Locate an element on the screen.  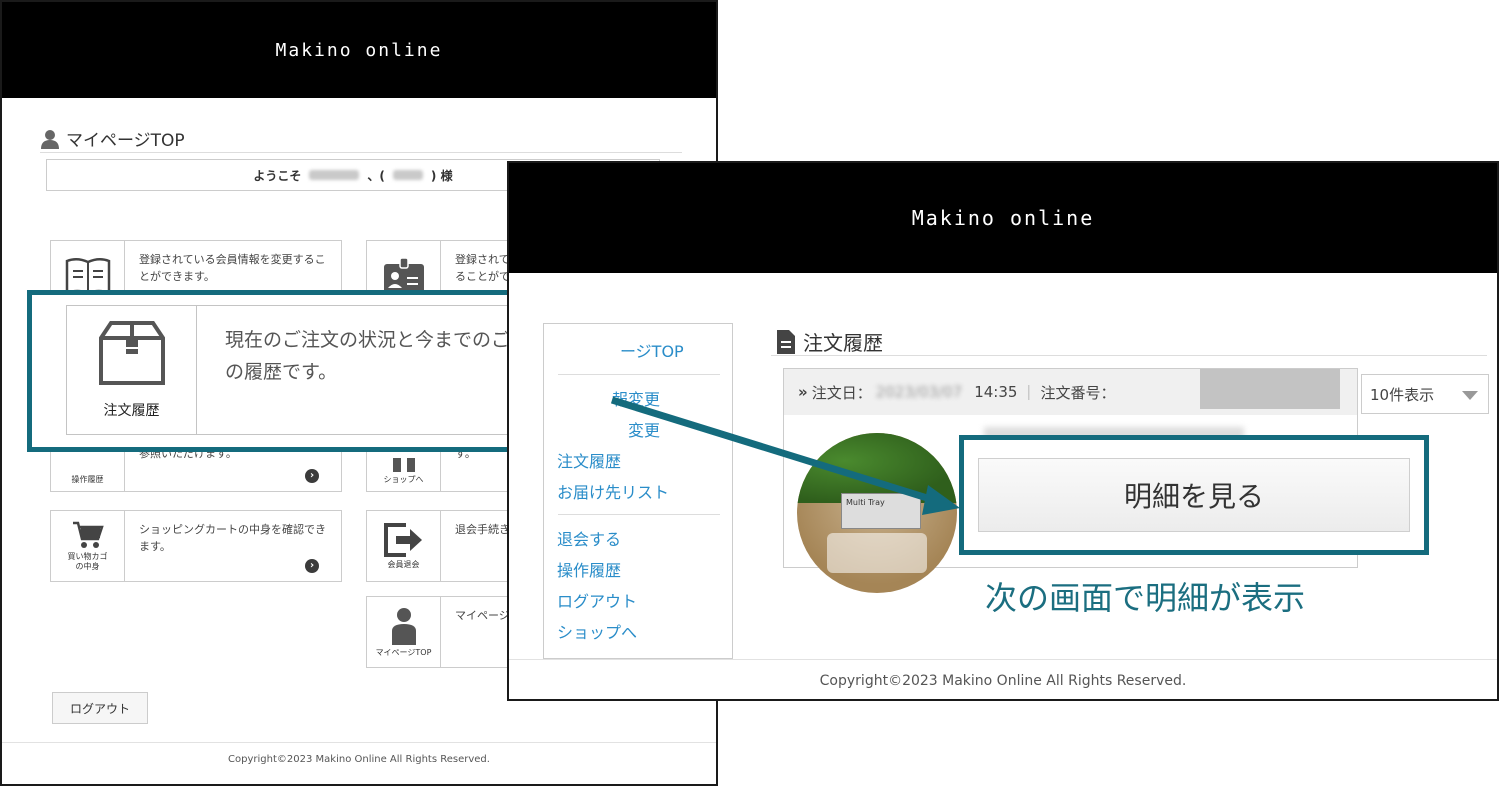
card-label: マイページTOP is located at coordinates (403, 652).